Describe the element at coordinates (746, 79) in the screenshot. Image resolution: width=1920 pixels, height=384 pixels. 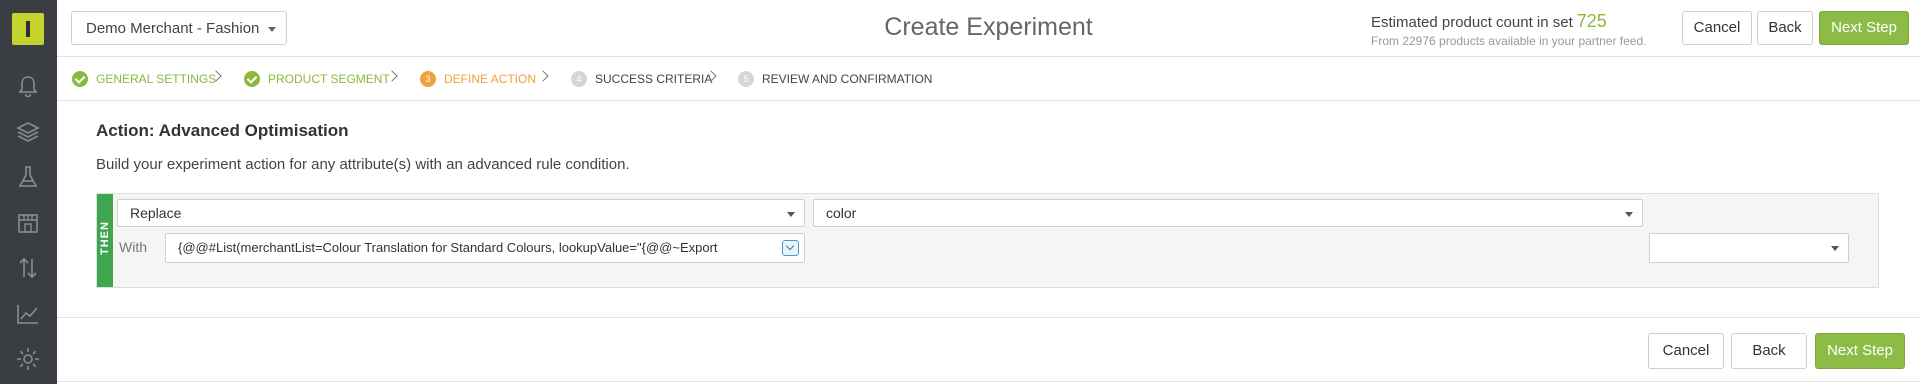
I see `step-number: 5` at that location.